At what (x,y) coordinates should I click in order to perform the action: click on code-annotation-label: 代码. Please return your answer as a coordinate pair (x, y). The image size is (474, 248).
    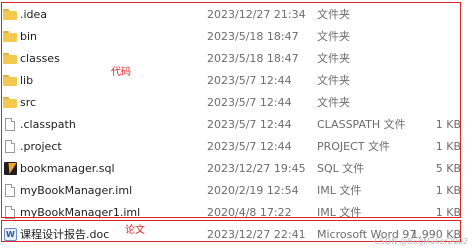
    Looking at the image, I should click on (121, 72).